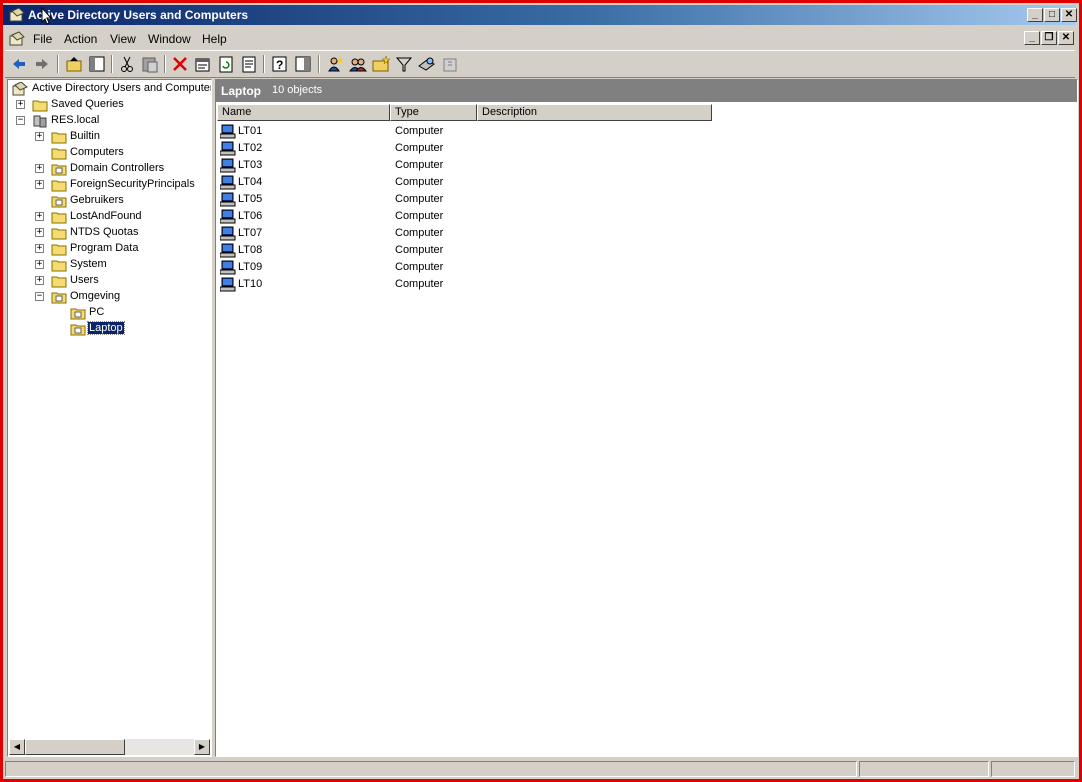  I want to click on tree-item-label: PC, so click(97, 312).